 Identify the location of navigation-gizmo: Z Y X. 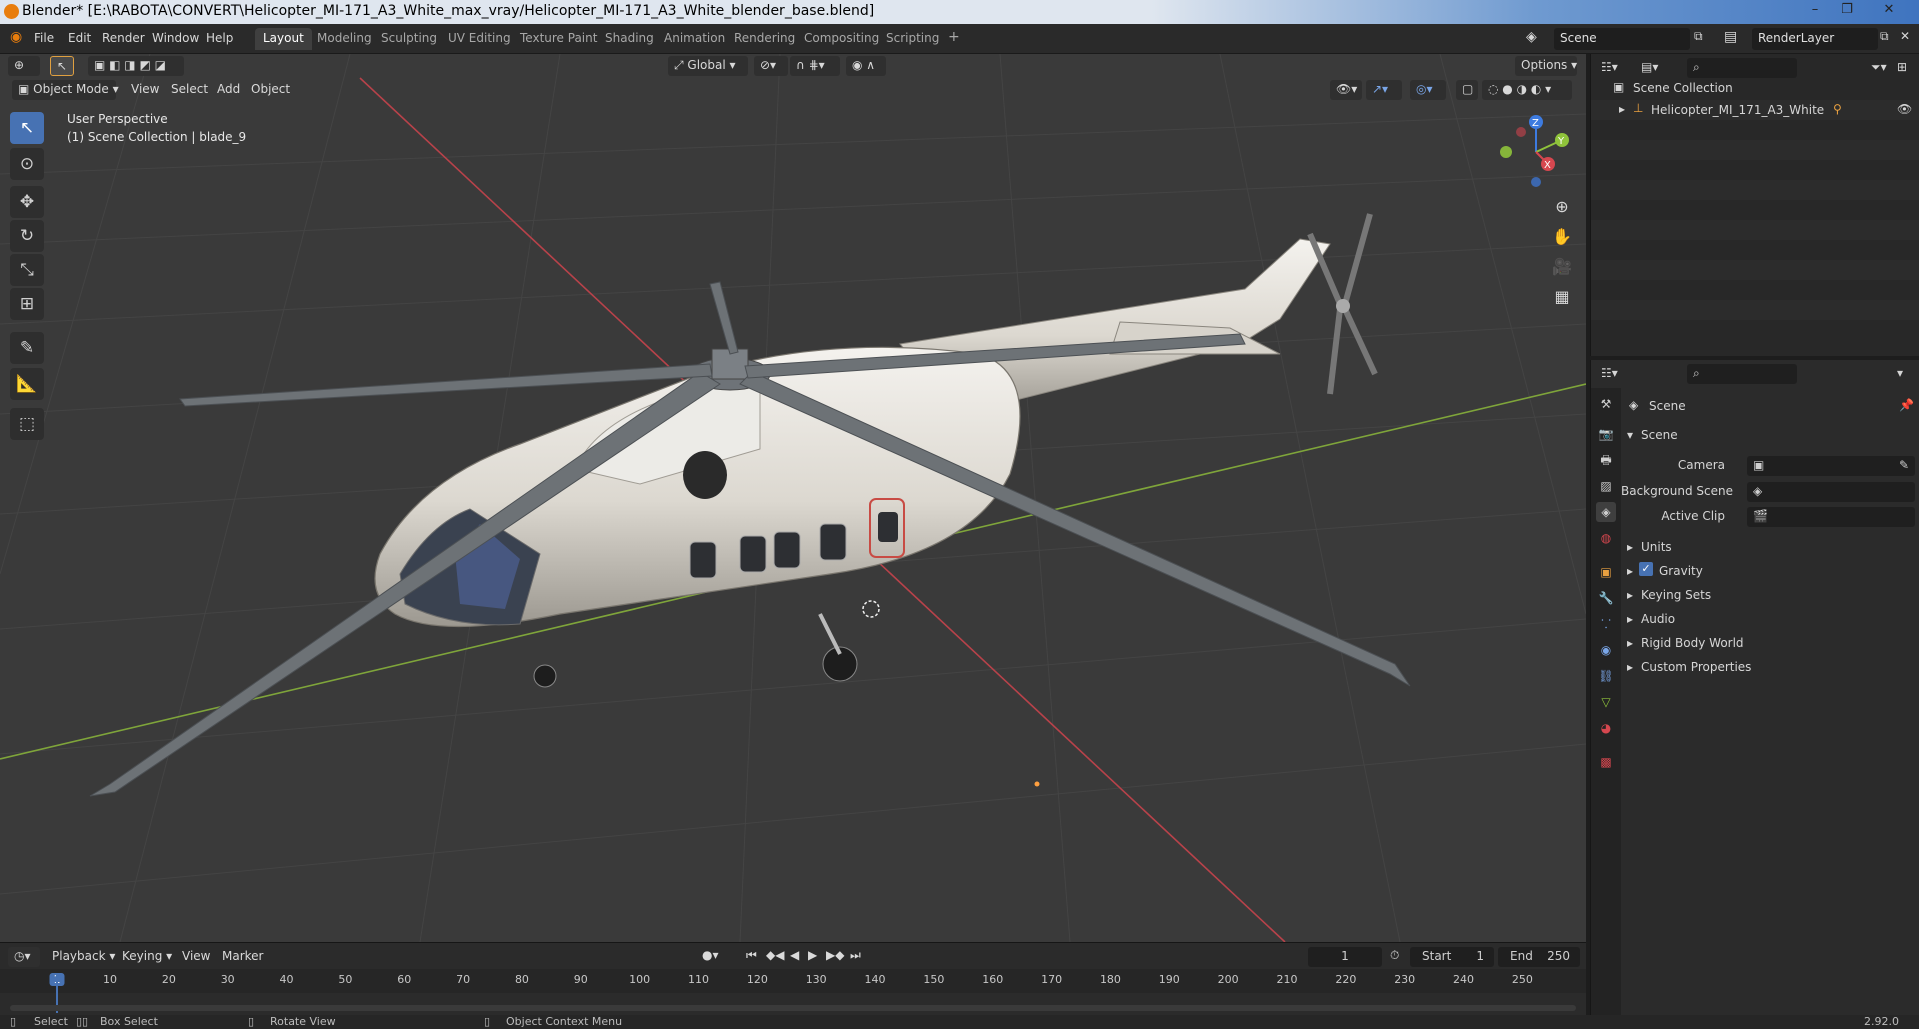
(1536, 152).